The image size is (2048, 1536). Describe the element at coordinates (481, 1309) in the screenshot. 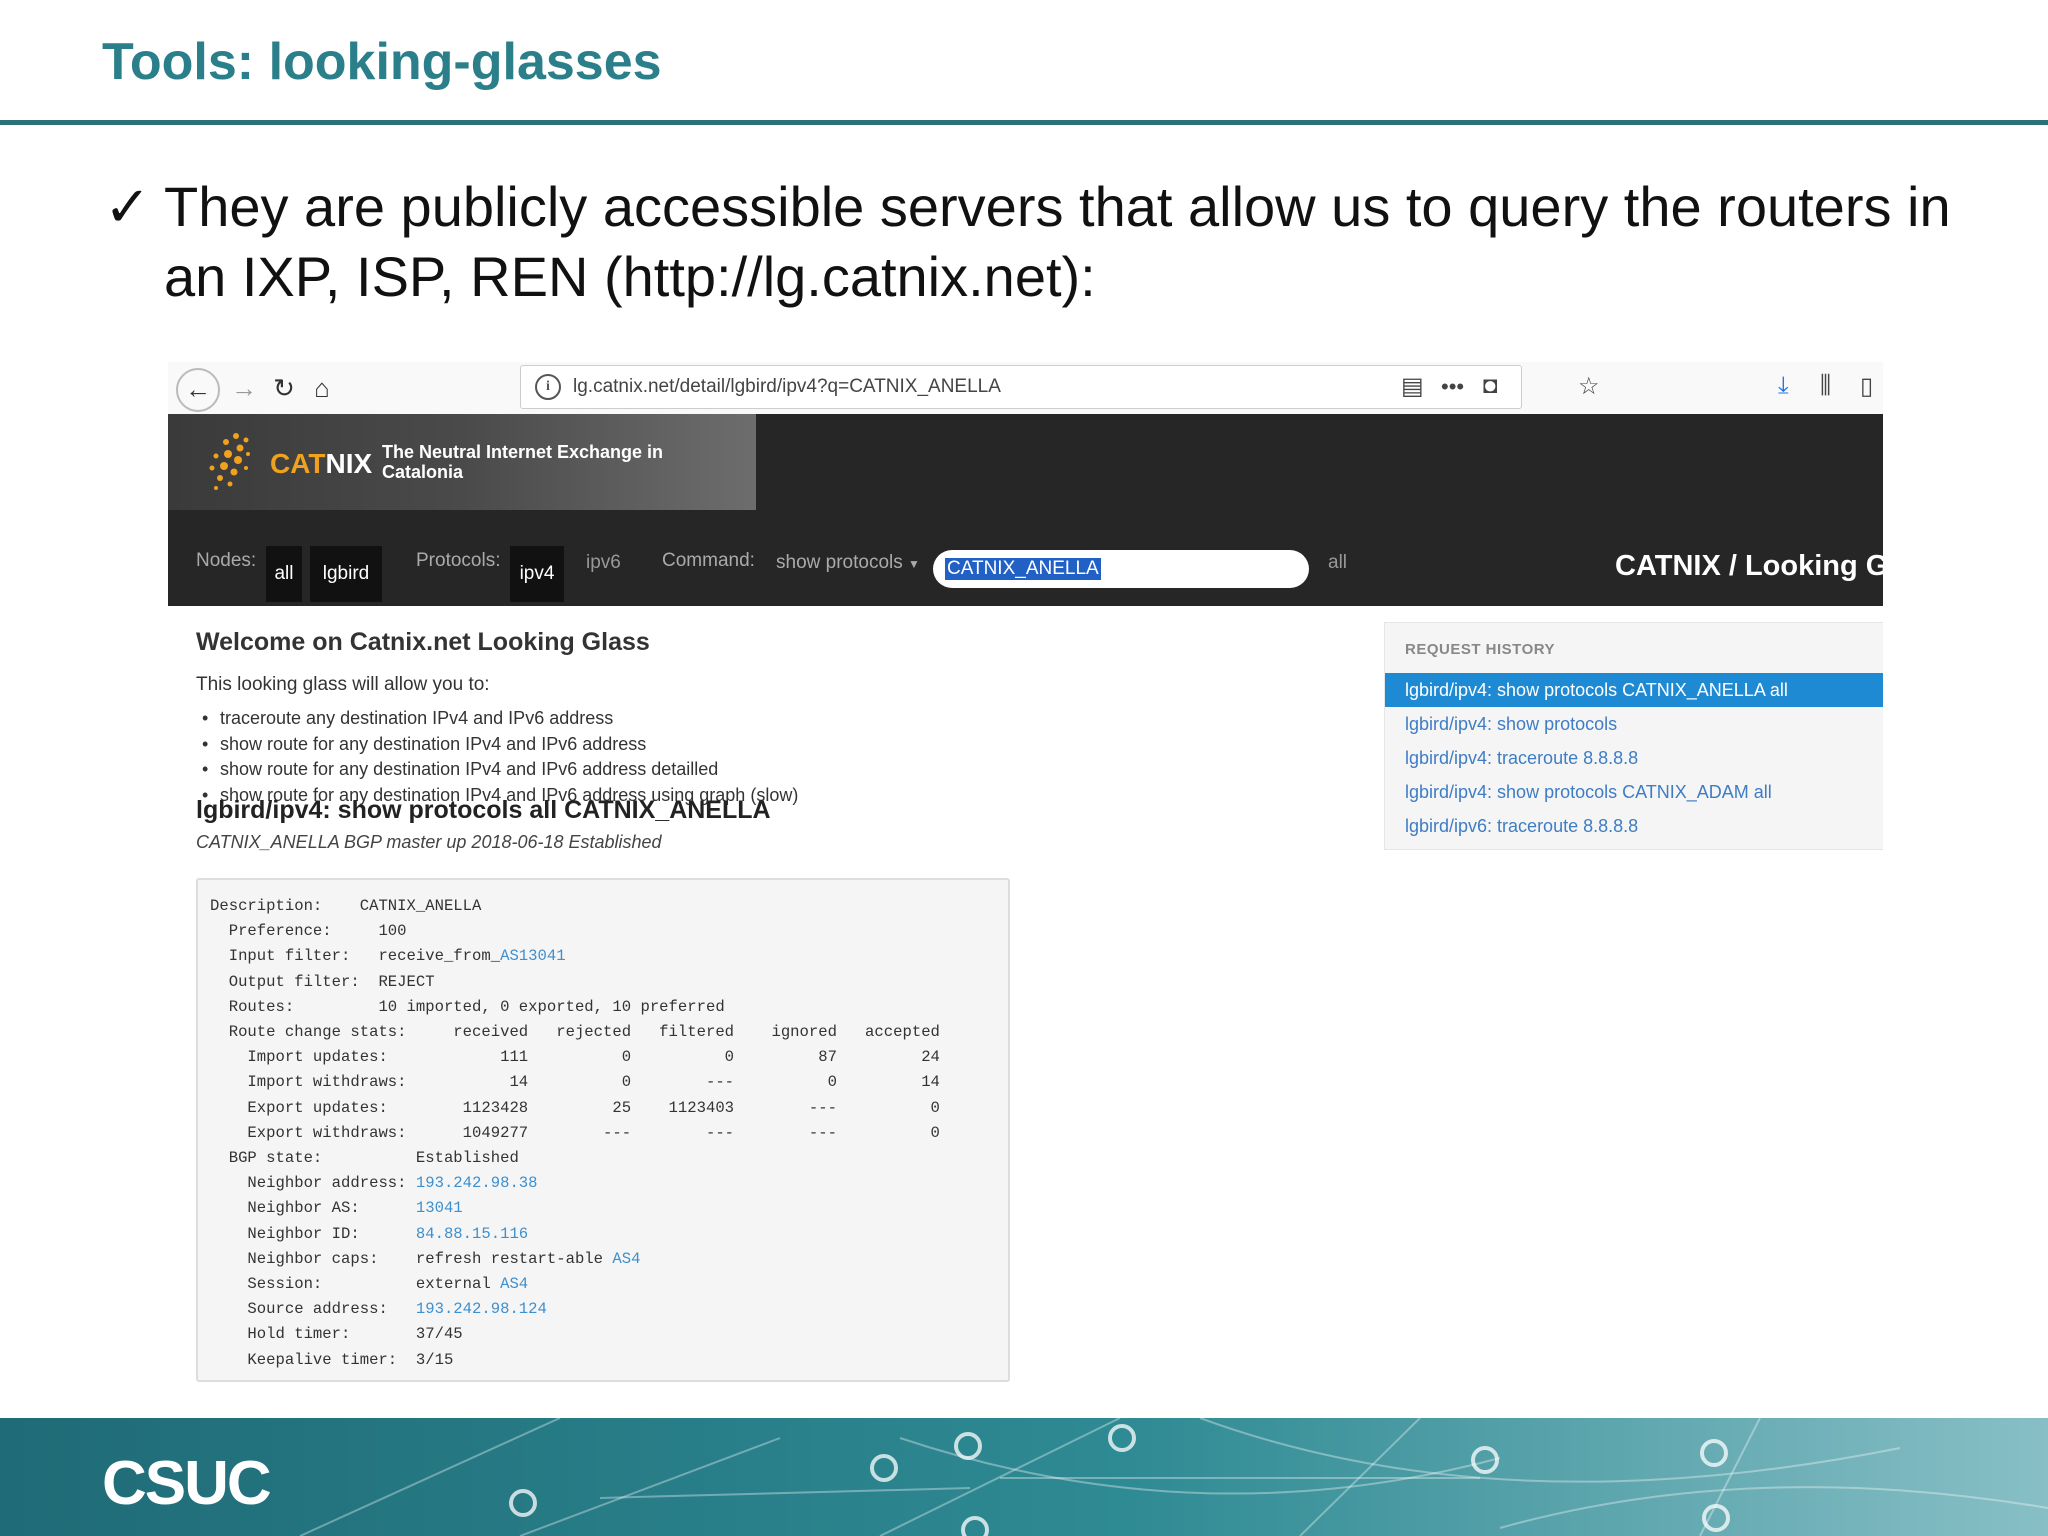

I see `source-address-link: 193.242.98.124` at that location.